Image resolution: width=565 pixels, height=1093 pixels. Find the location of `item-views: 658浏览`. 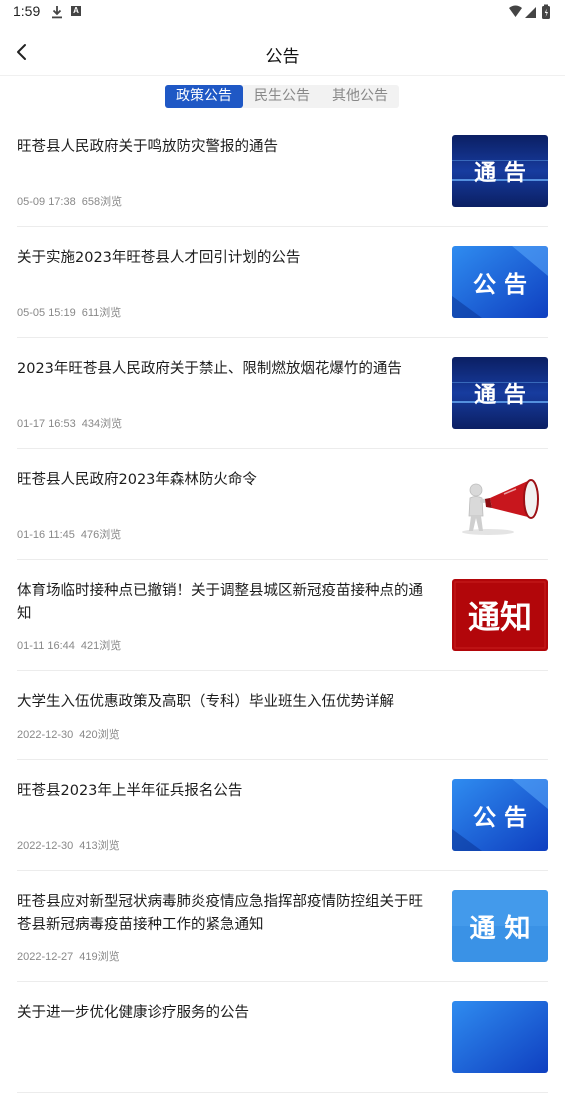

item-views: 658浏览 is located at coordinates (102, 202).